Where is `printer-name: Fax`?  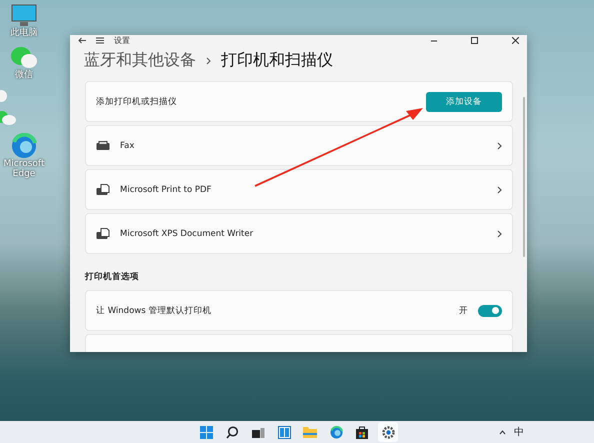
printer-name: Fax is located at coordinates (128, 145).